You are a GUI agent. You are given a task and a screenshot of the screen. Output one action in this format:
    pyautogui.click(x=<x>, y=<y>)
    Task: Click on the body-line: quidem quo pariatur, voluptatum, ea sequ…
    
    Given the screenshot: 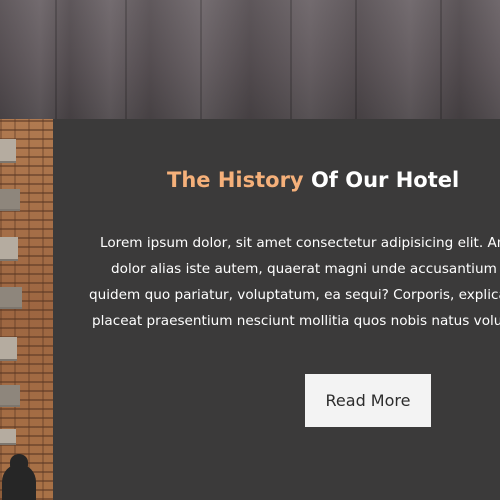 What is the action you would take?
    pyautogui.click(x=294, y=295)
    